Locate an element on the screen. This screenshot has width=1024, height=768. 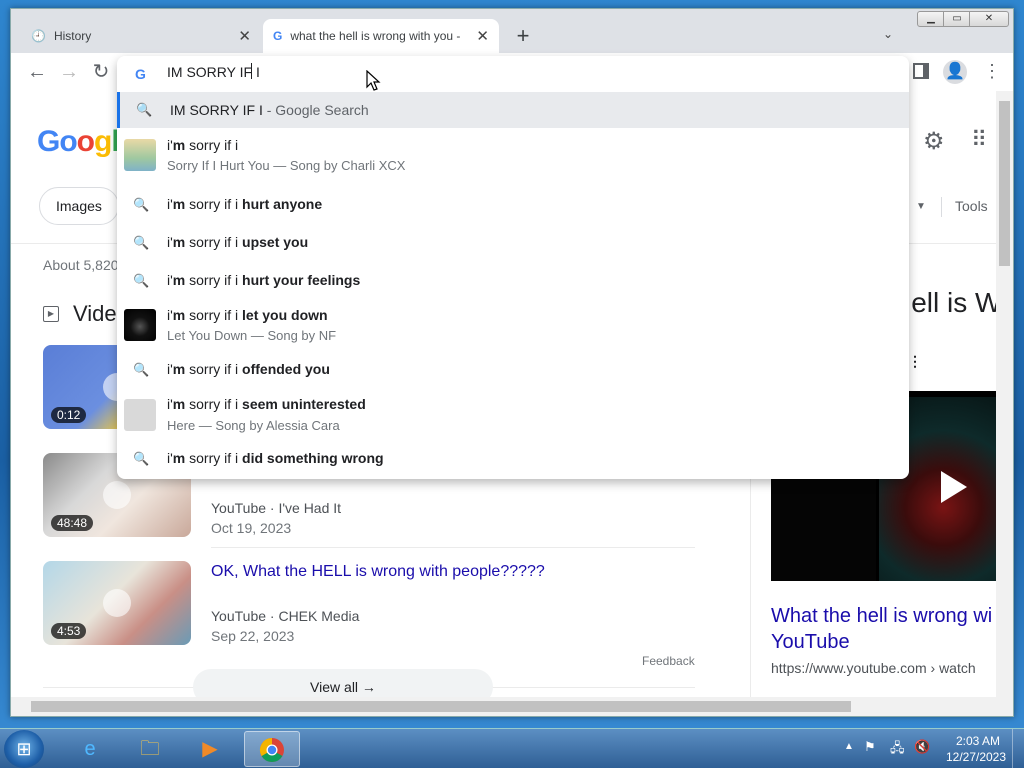
suggestion-text: IM SORRY IF I - Google Search is located at coordinates (269, 110).